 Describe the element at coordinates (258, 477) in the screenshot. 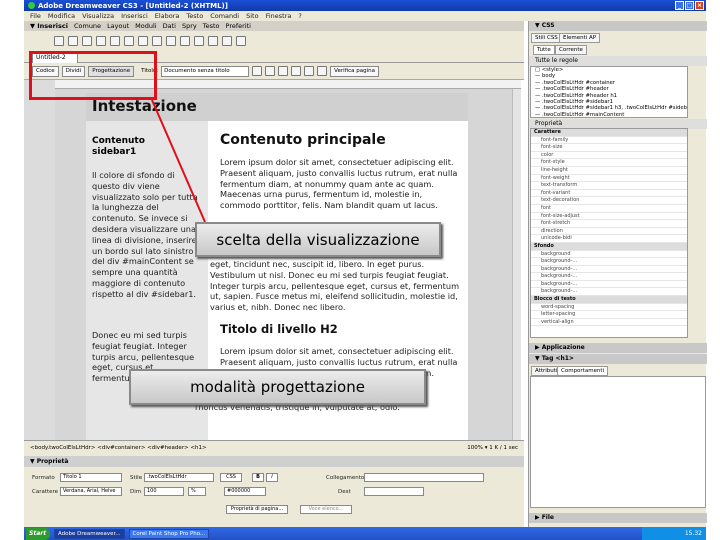

I see `bold-button: B` at that location.